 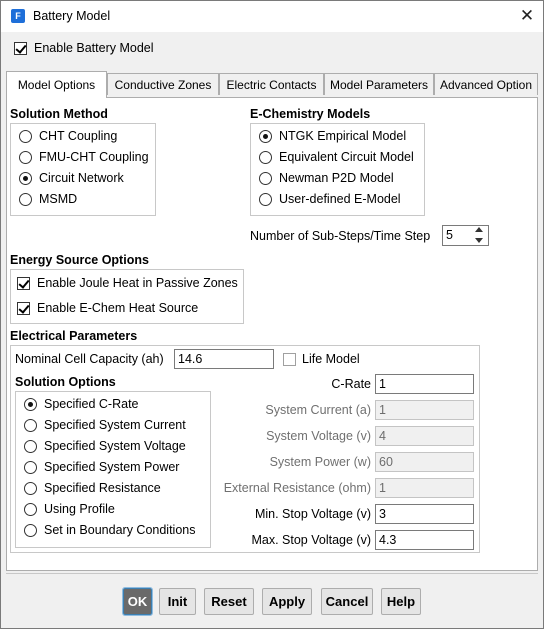 What do you see at coordinates (340, 236) in the screenshot?
I see `sub-steps-label: Number of Sub-Steps/Time Step` at bounding box center [340, 236].